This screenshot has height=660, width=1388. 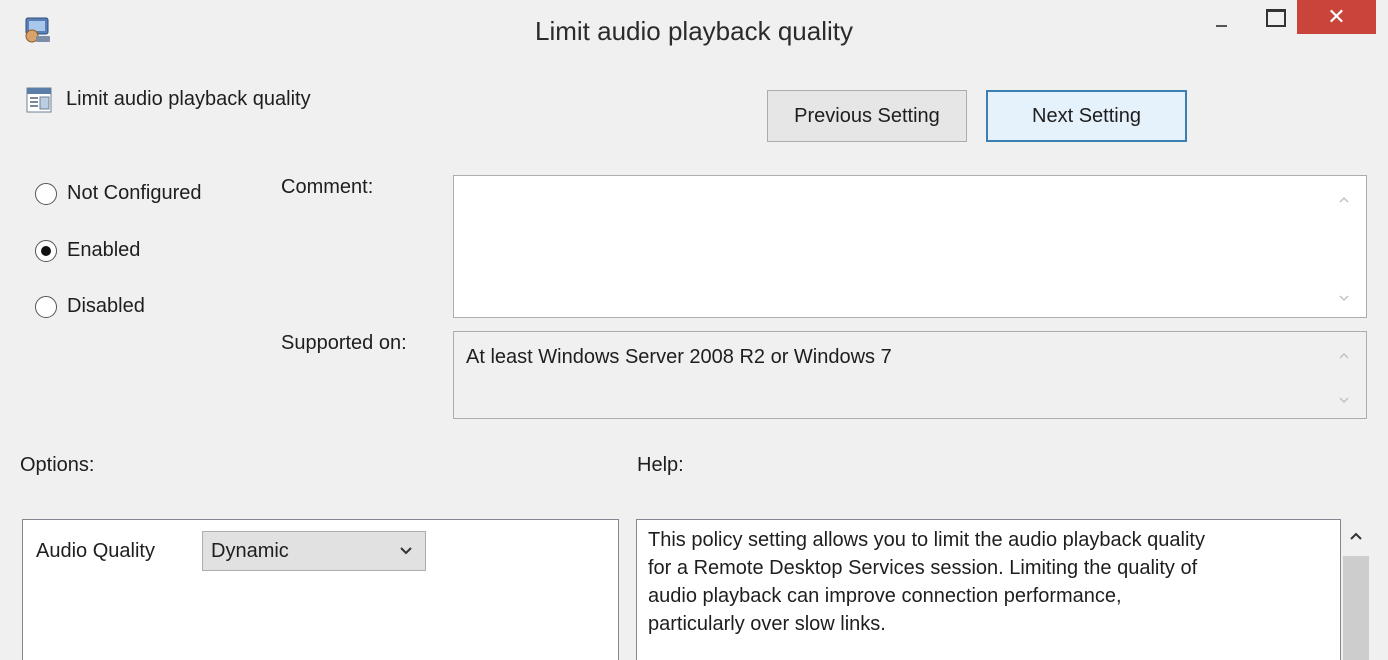 I want to click on window-title: Limit audio playback quality, so click(x=694, y=31).